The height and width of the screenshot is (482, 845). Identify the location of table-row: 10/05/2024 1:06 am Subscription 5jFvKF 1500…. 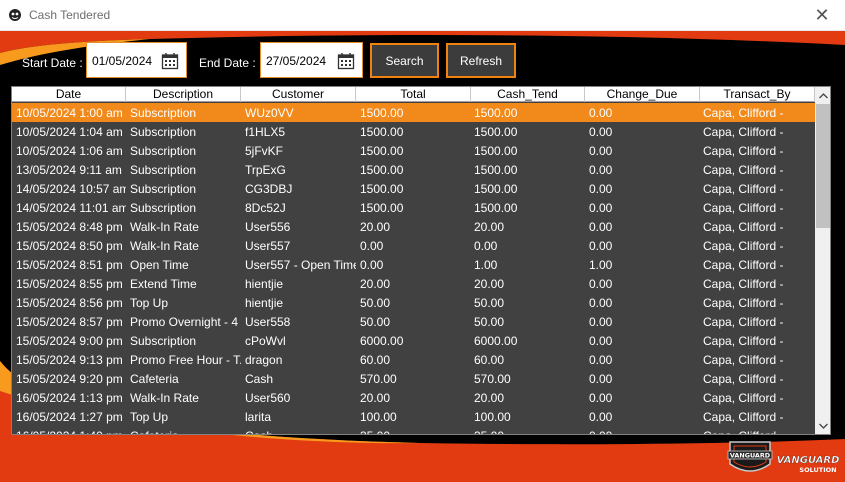
(413, 150).